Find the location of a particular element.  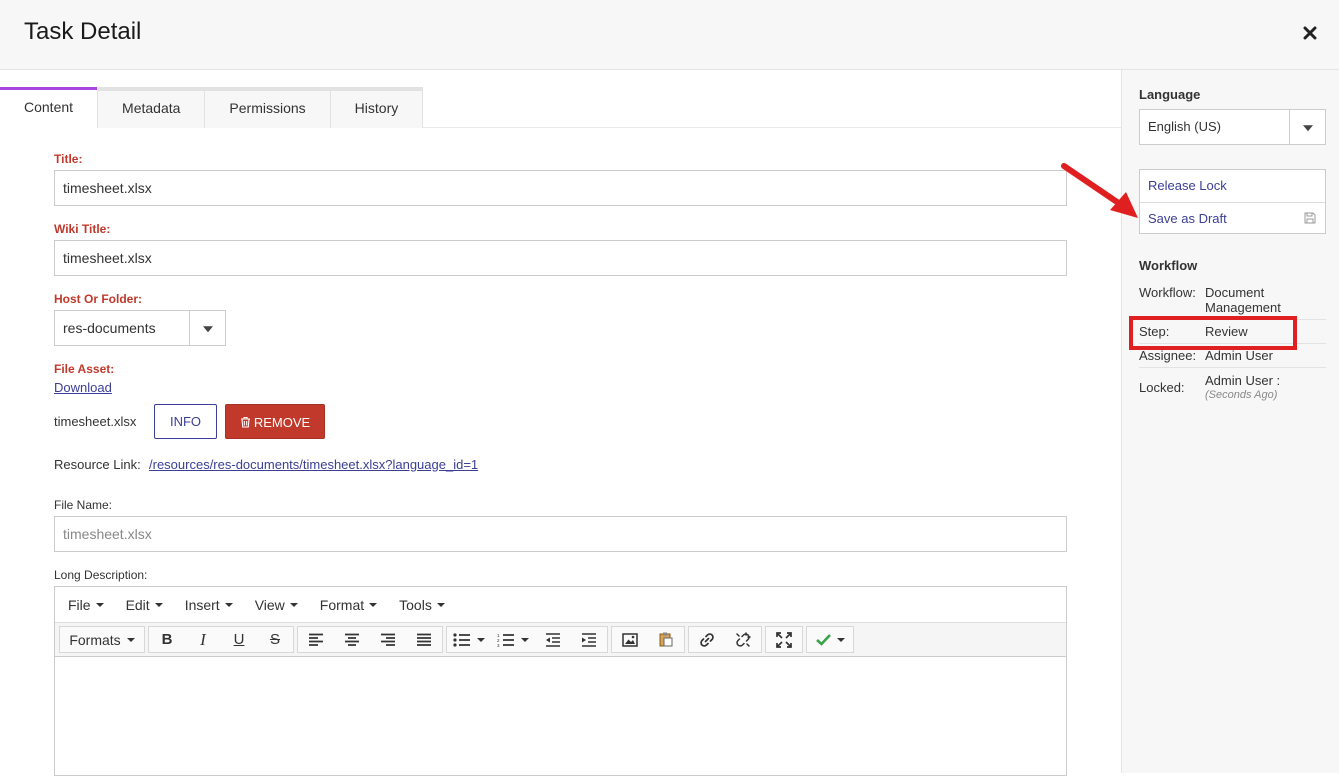

image-icon is located at coordinates (630, 639).